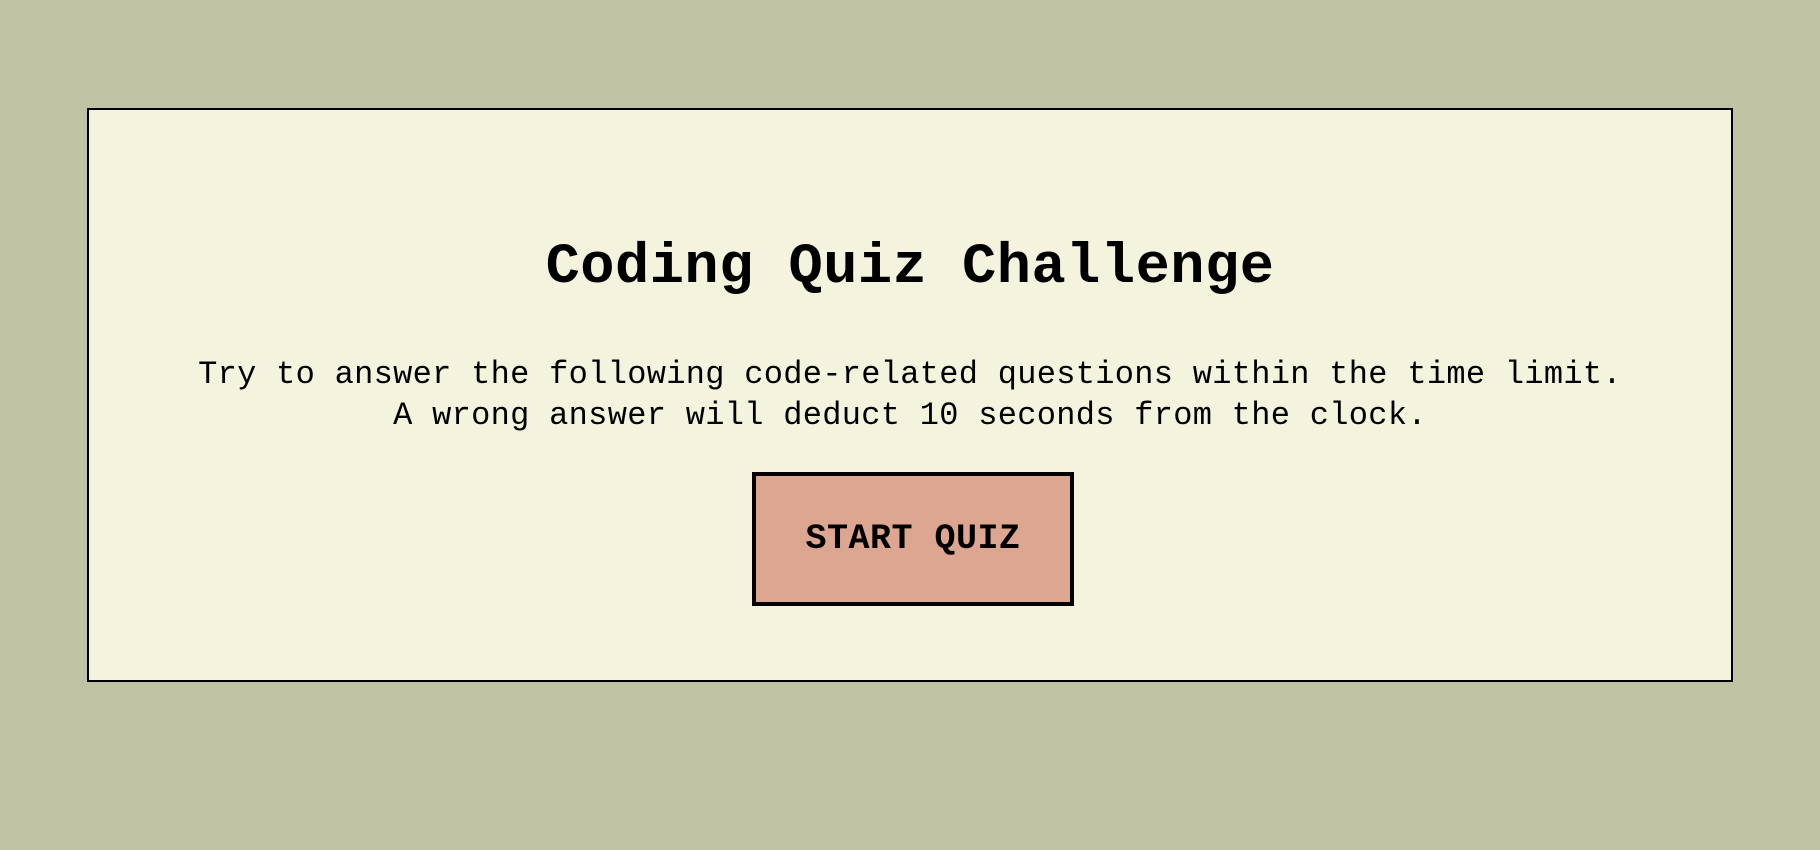 The height and width of the screenshot is (850, 1820). Describe the element at coordinates (910, 268) in the screenshot. I see `quiz-title: Coding Quiz Challenge` at that location.